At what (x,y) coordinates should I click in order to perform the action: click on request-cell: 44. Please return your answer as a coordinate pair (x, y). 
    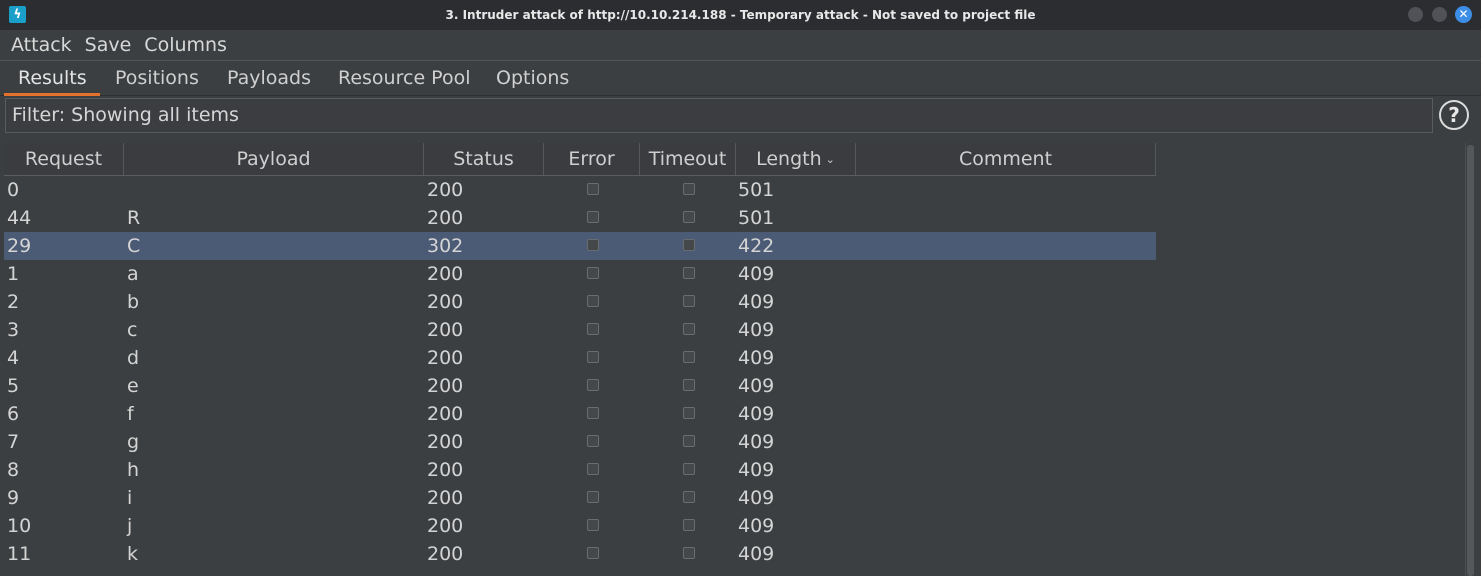
    Looking at the image, I should click on (19, 218).